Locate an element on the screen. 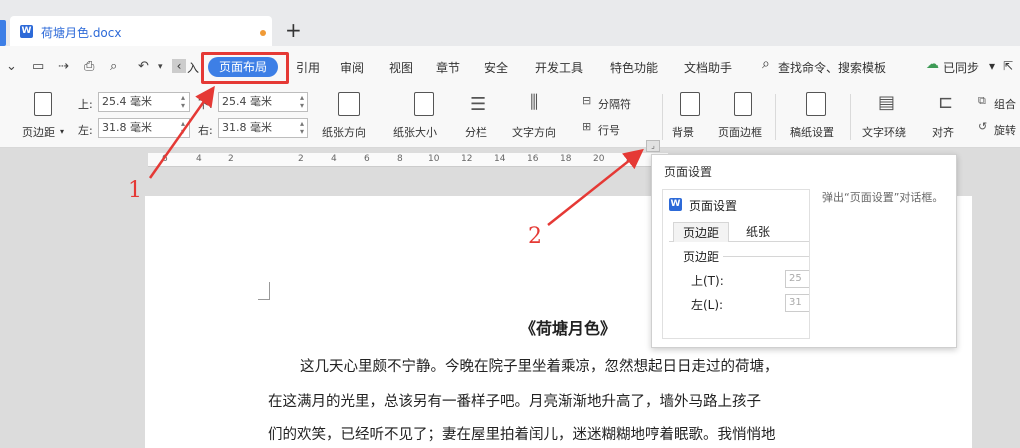 The width and height of the screenshot is (1020, 448). save-icon: ▭ is located at coordinates (38, 66).